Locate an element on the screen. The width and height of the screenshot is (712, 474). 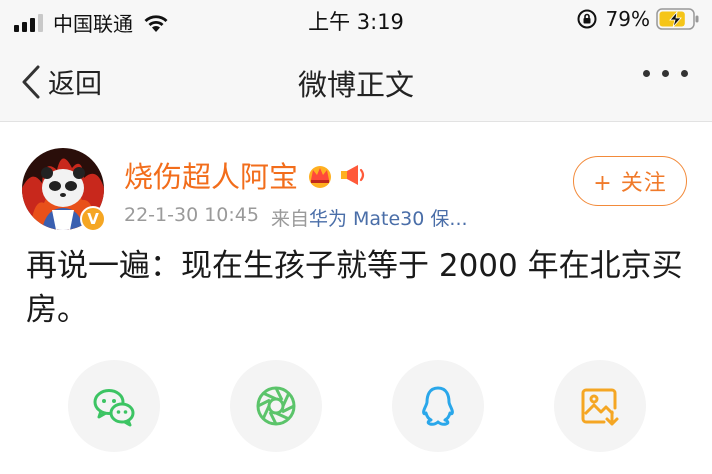
share-wechat-button is located at coordinates (114, 406).